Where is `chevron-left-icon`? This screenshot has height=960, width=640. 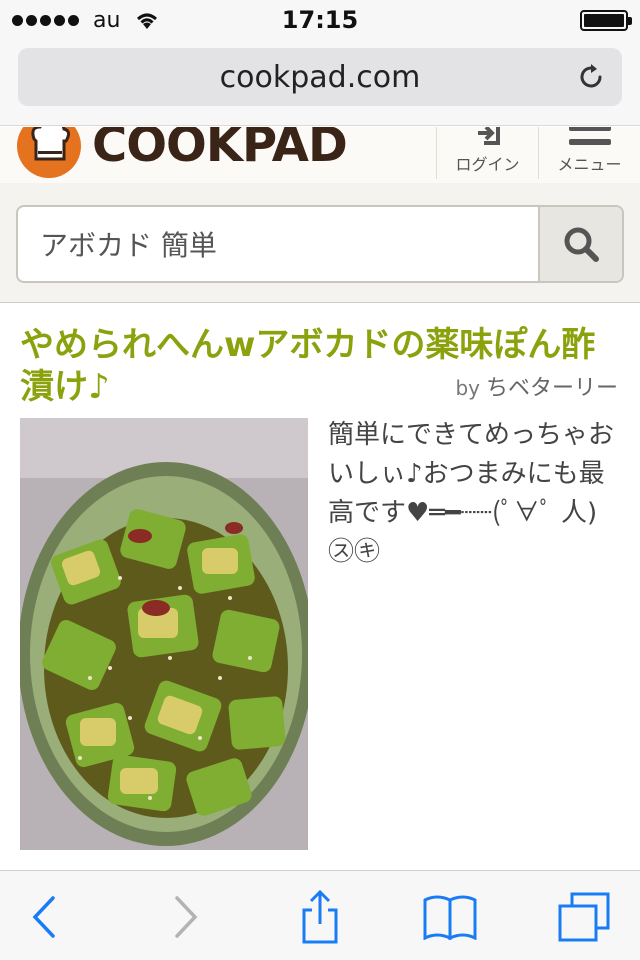 chevron-left-icon is located at coordinates (43, 917).